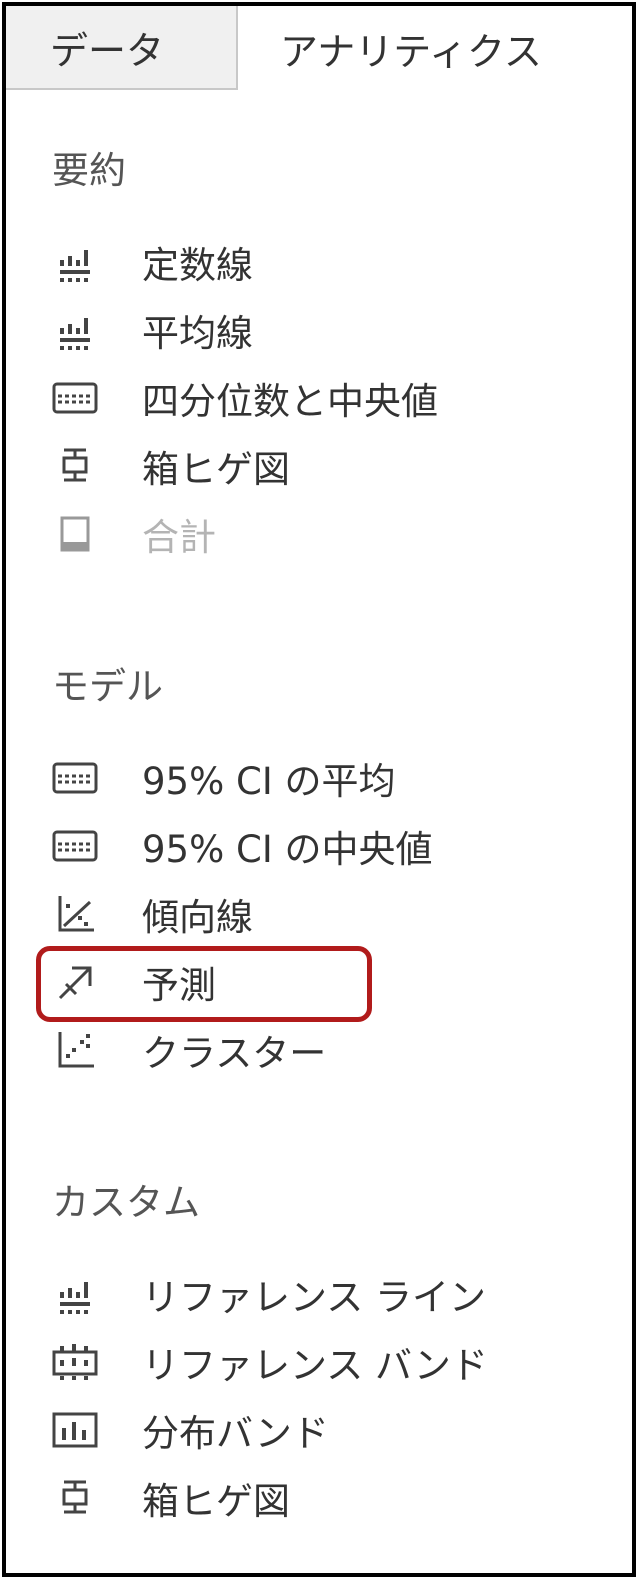 Image resolution: width=636 pixels, height=1577 pixels. What do you see at coordinates (75, 1050) in the screenshot?
I see `cluster-icon` at bounding box center [75, 1050].